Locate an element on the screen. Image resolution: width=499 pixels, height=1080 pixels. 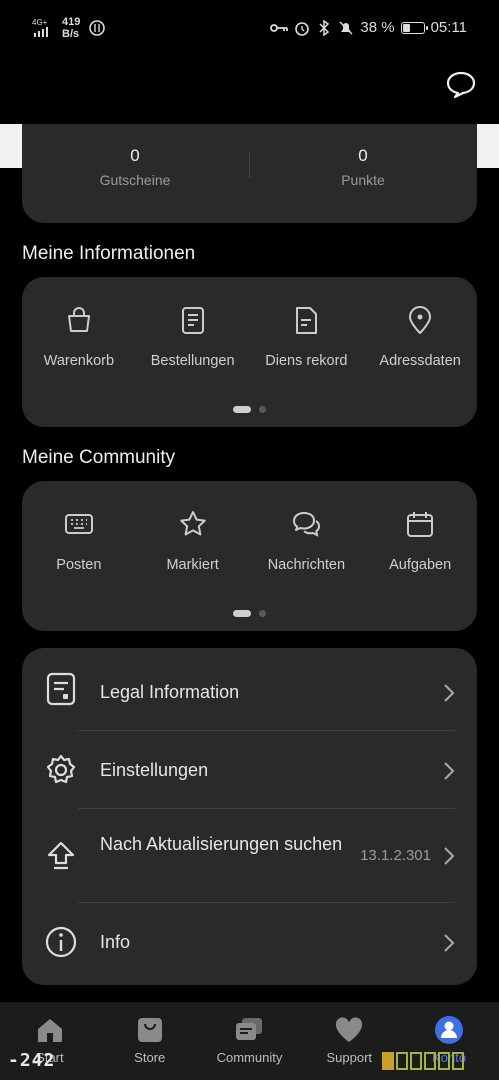
data-saver-icon is located at coordinates (97, 28).